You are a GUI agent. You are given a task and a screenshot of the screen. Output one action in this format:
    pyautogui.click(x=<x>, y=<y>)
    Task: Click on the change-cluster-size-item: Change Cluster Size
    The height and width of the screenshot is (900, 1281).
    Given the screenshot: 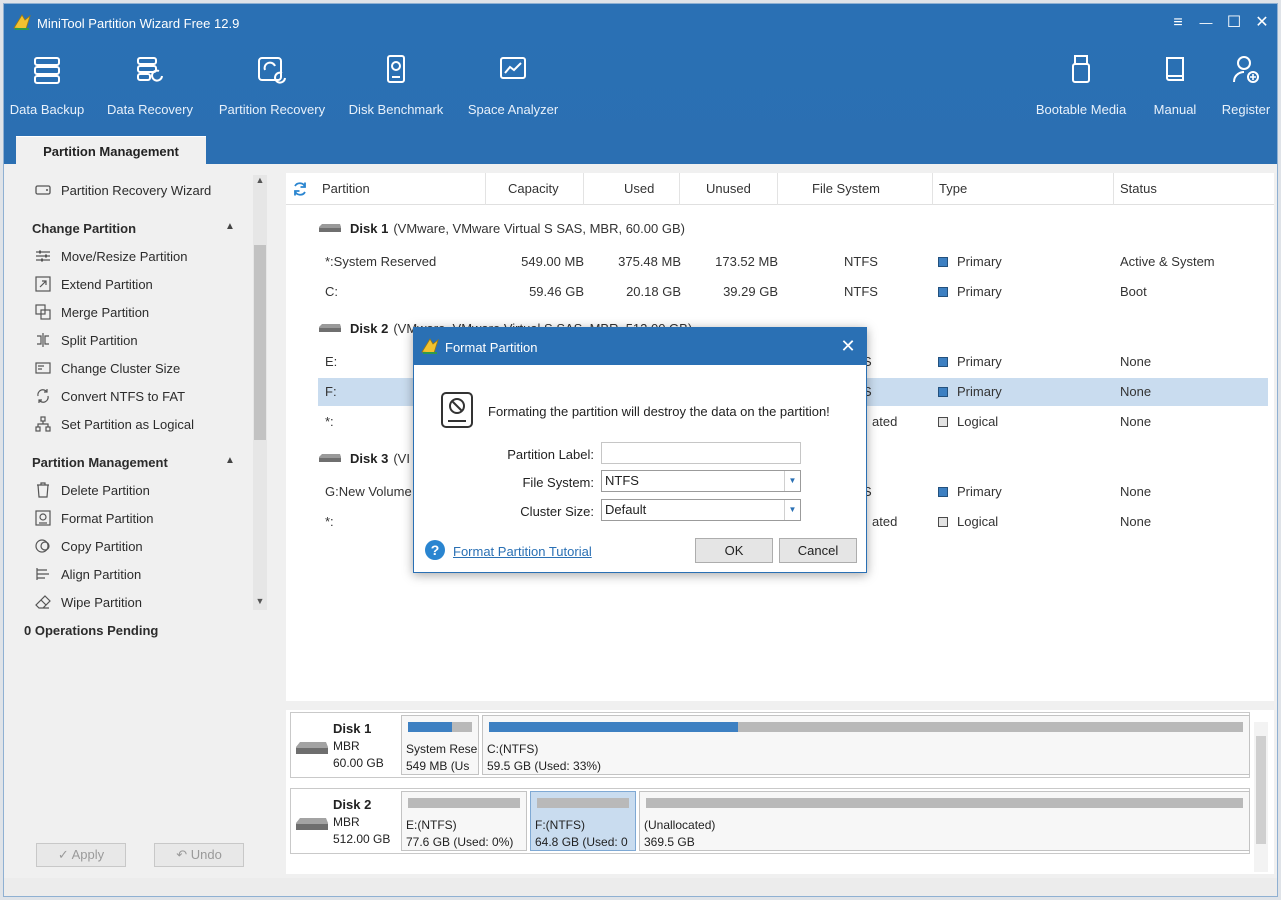 What is the action you would take?
    pyautogui.click(x=107, y=368)
    